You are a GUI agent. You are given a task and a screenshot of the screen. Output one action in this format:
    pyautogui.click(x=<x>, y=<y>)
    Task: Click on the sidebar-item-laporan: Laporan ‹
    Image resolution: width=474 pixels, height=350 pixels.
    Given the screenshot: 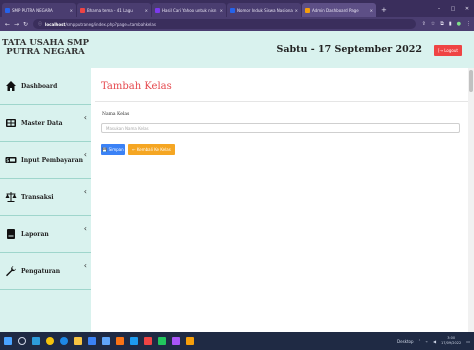 What is the action you would take?
    pyautogui.click(x=45, y=234)
    